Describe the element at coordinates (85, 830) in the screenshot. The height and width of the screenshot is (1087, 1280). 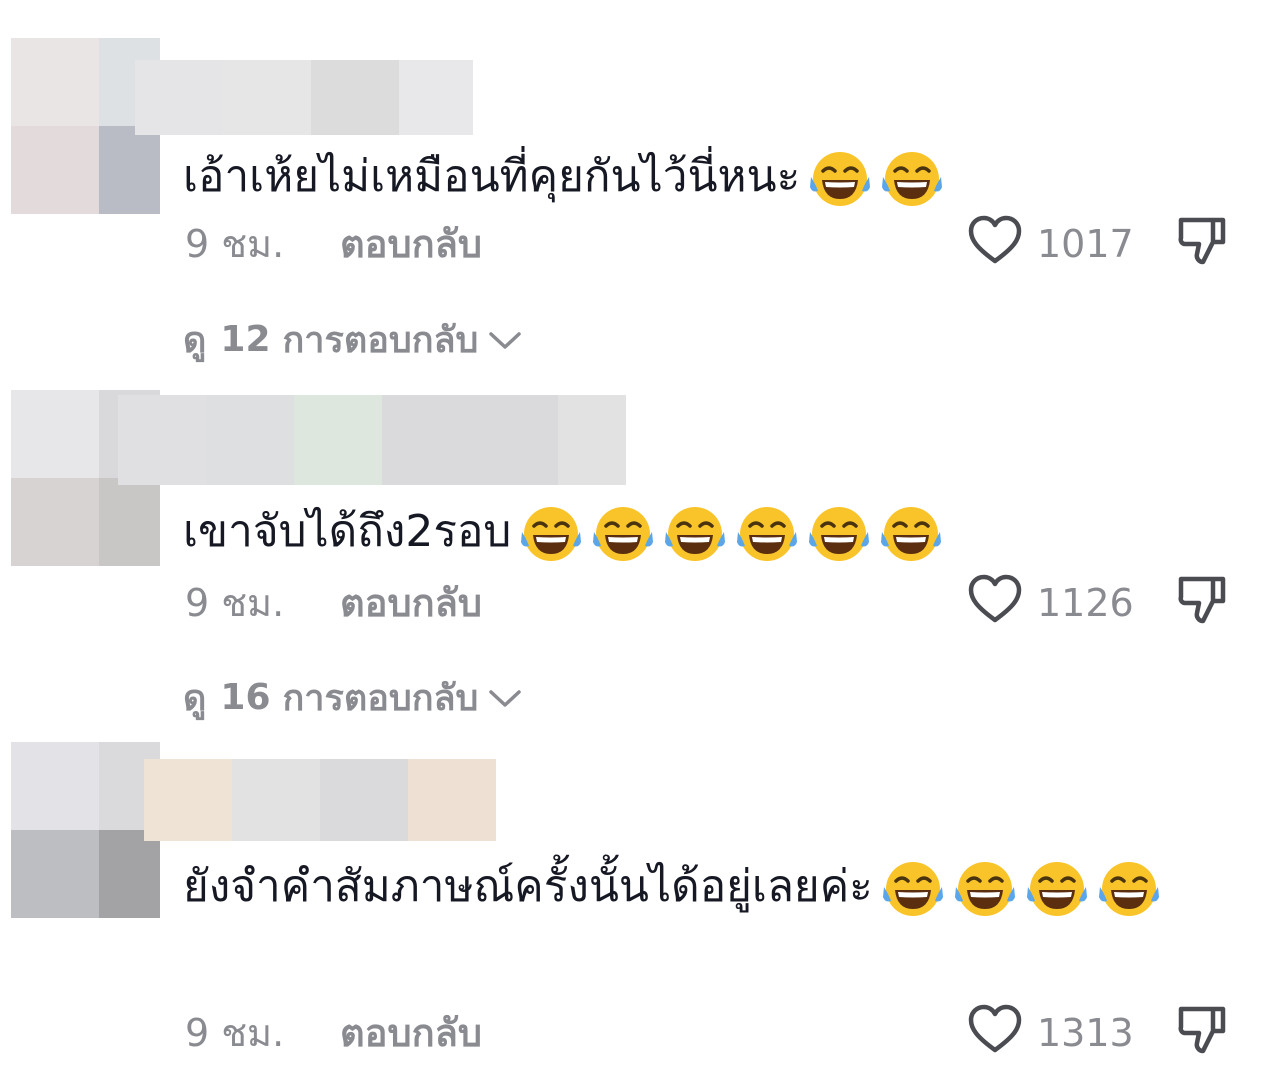
I see `avatar` at that location.